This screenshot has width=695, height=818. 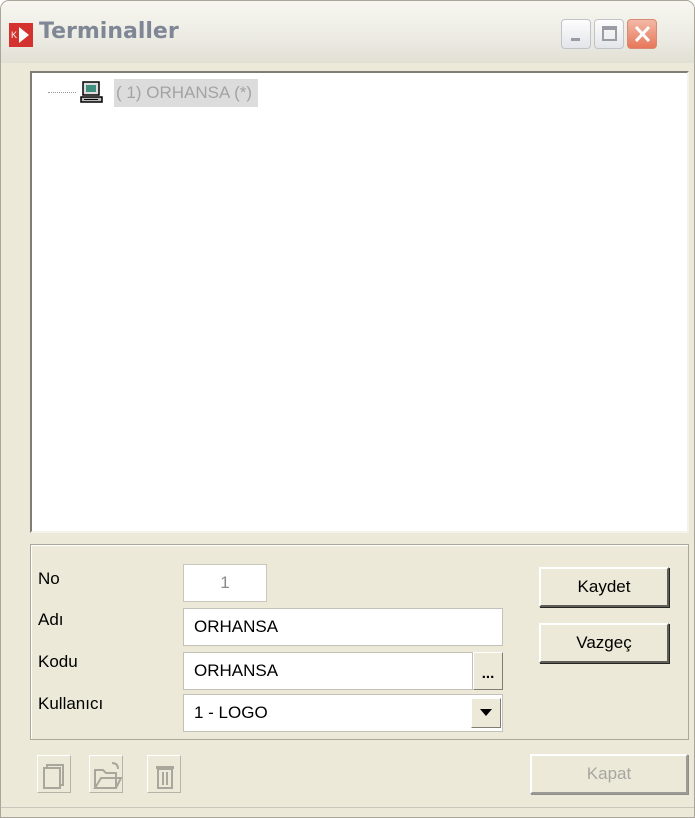 What do you see at coordinates (51, 619) in the screenshot?
I see `adi-label: Adı` at bounding box center [51, 619].